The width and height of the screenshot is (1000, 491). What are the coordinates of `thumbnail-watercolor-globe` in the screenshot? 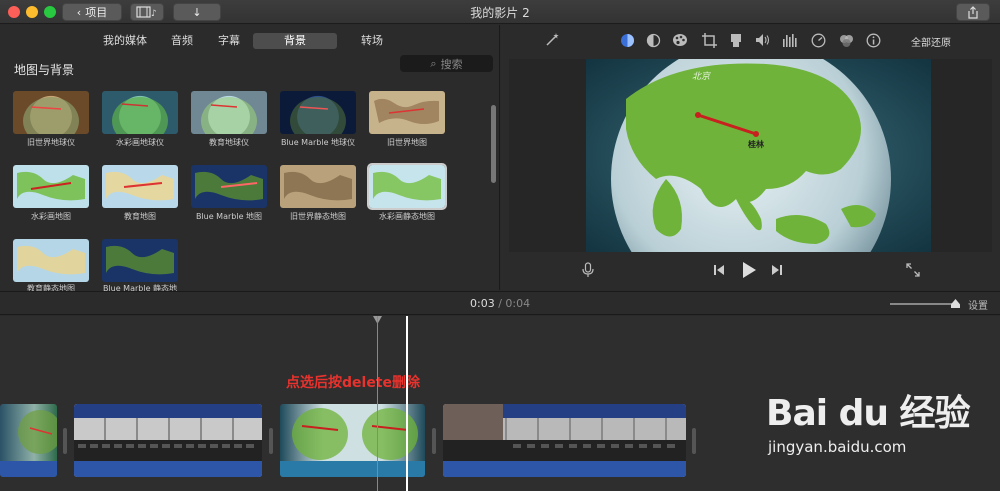 It's located at (140, 112).